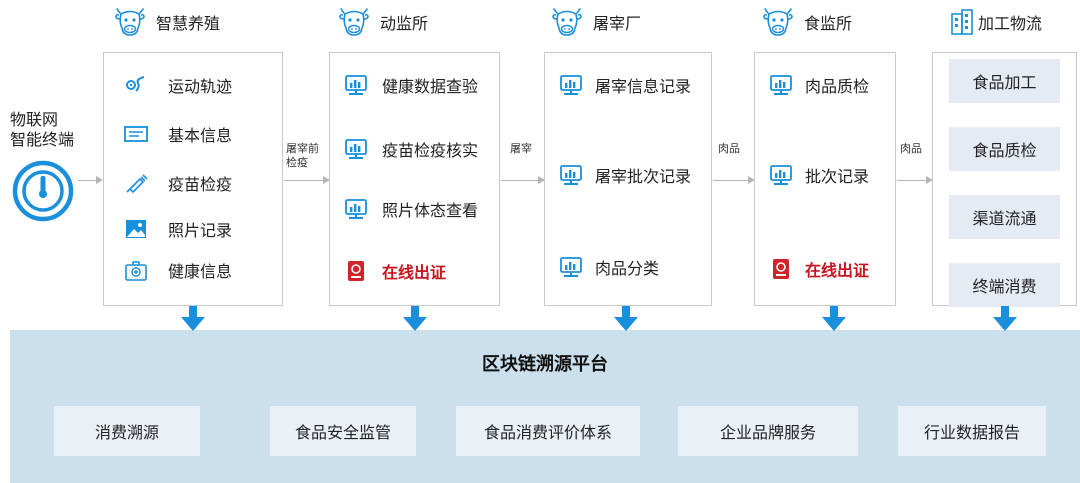 The height and width of the screenshot is (483, 1080). What do you see at coordinates (297, 162) in the screenshot?
I see `connector-label-line2: 检疫` at bounding box center [297, 162].